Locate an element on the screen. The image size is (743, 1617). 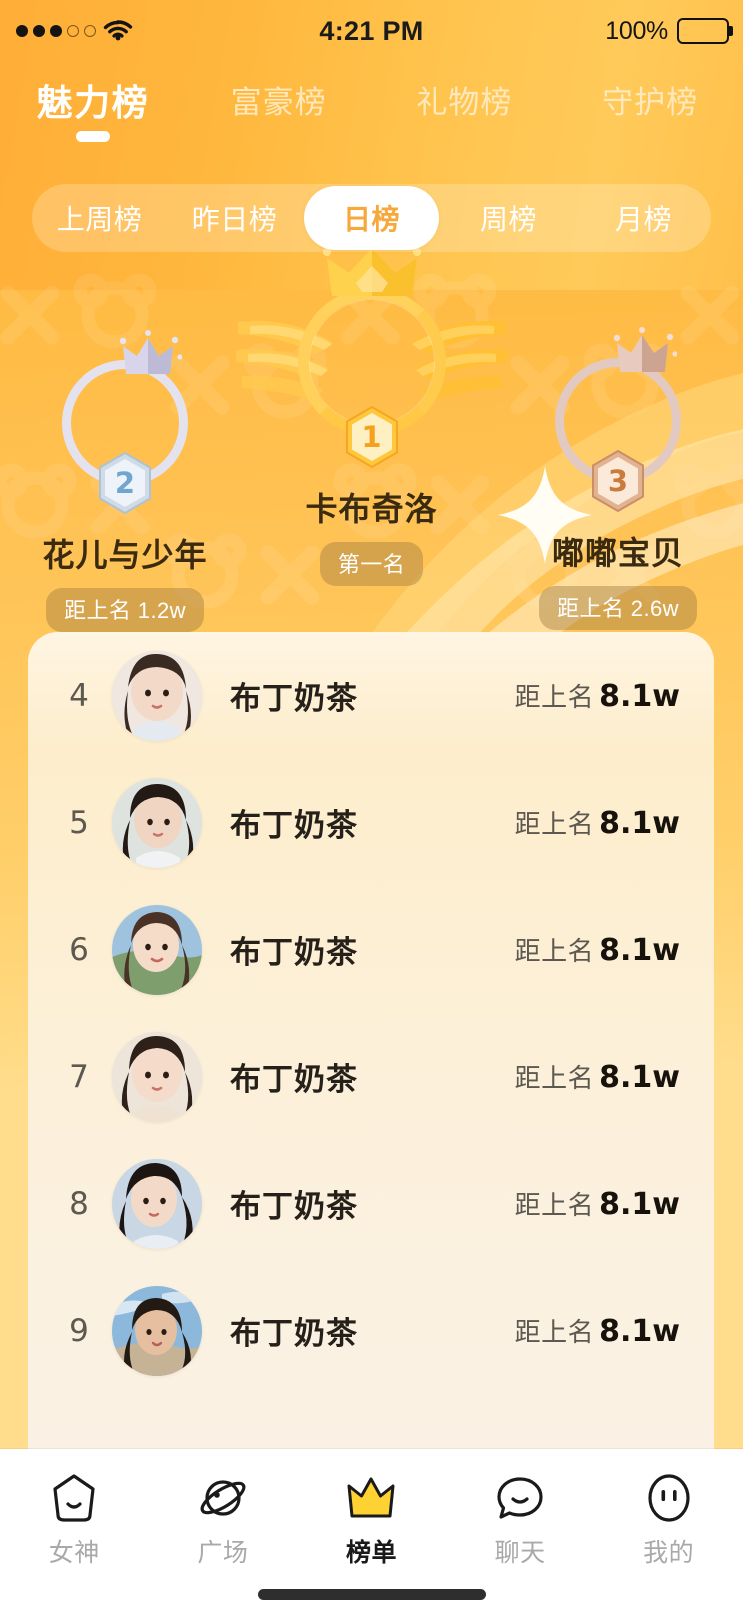
period-filter-segment: 上周榜 昨日榜 日榜 周榜 月榜 is located at coordinates (371, 218).